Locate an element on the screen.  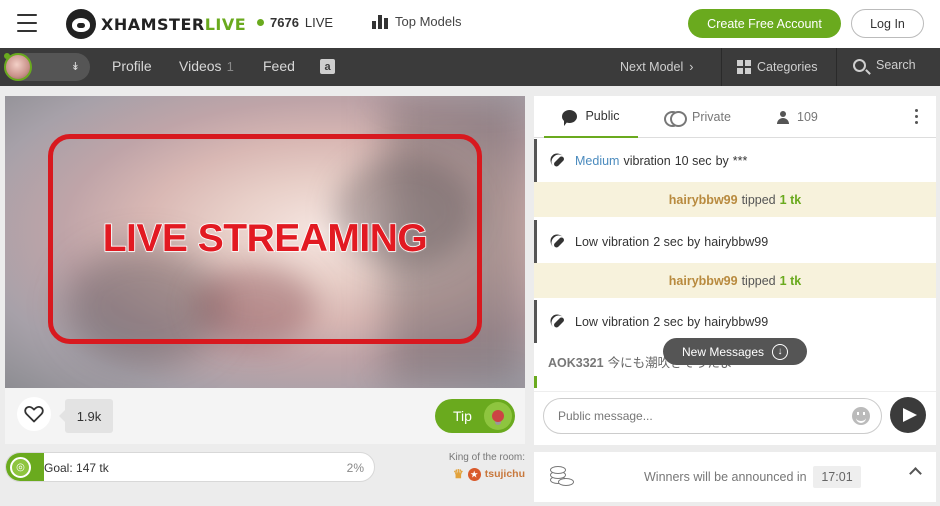
message-user: *** is located at coordinates (740, 160).